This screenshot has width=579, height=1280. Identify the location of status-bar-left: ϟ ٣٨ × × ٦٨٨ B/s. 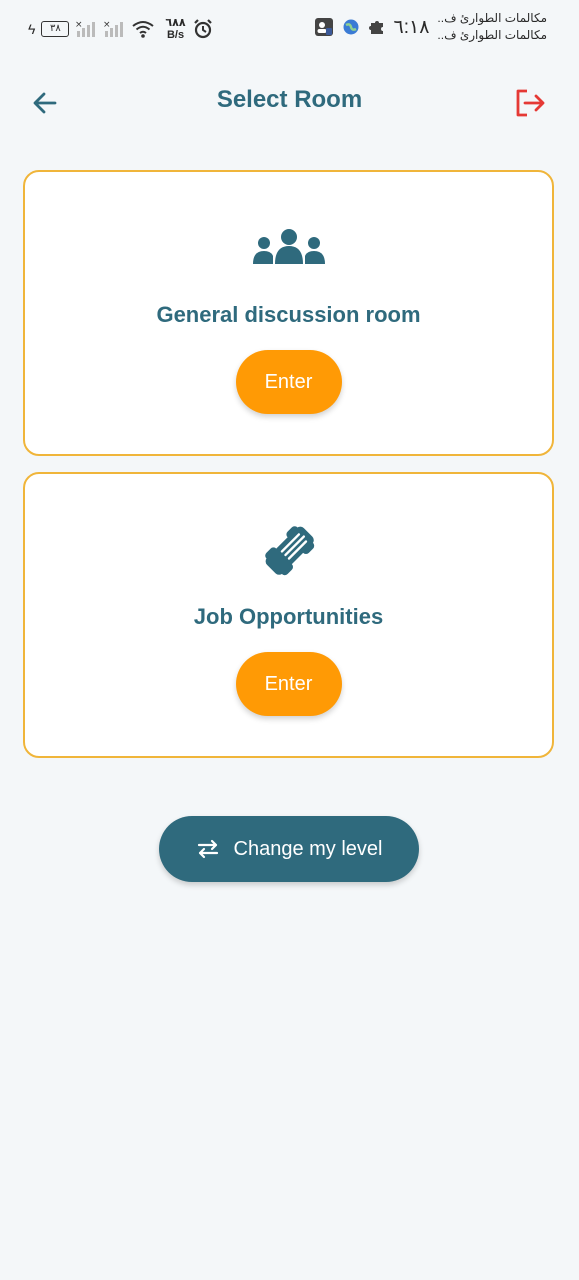
(121, 29).